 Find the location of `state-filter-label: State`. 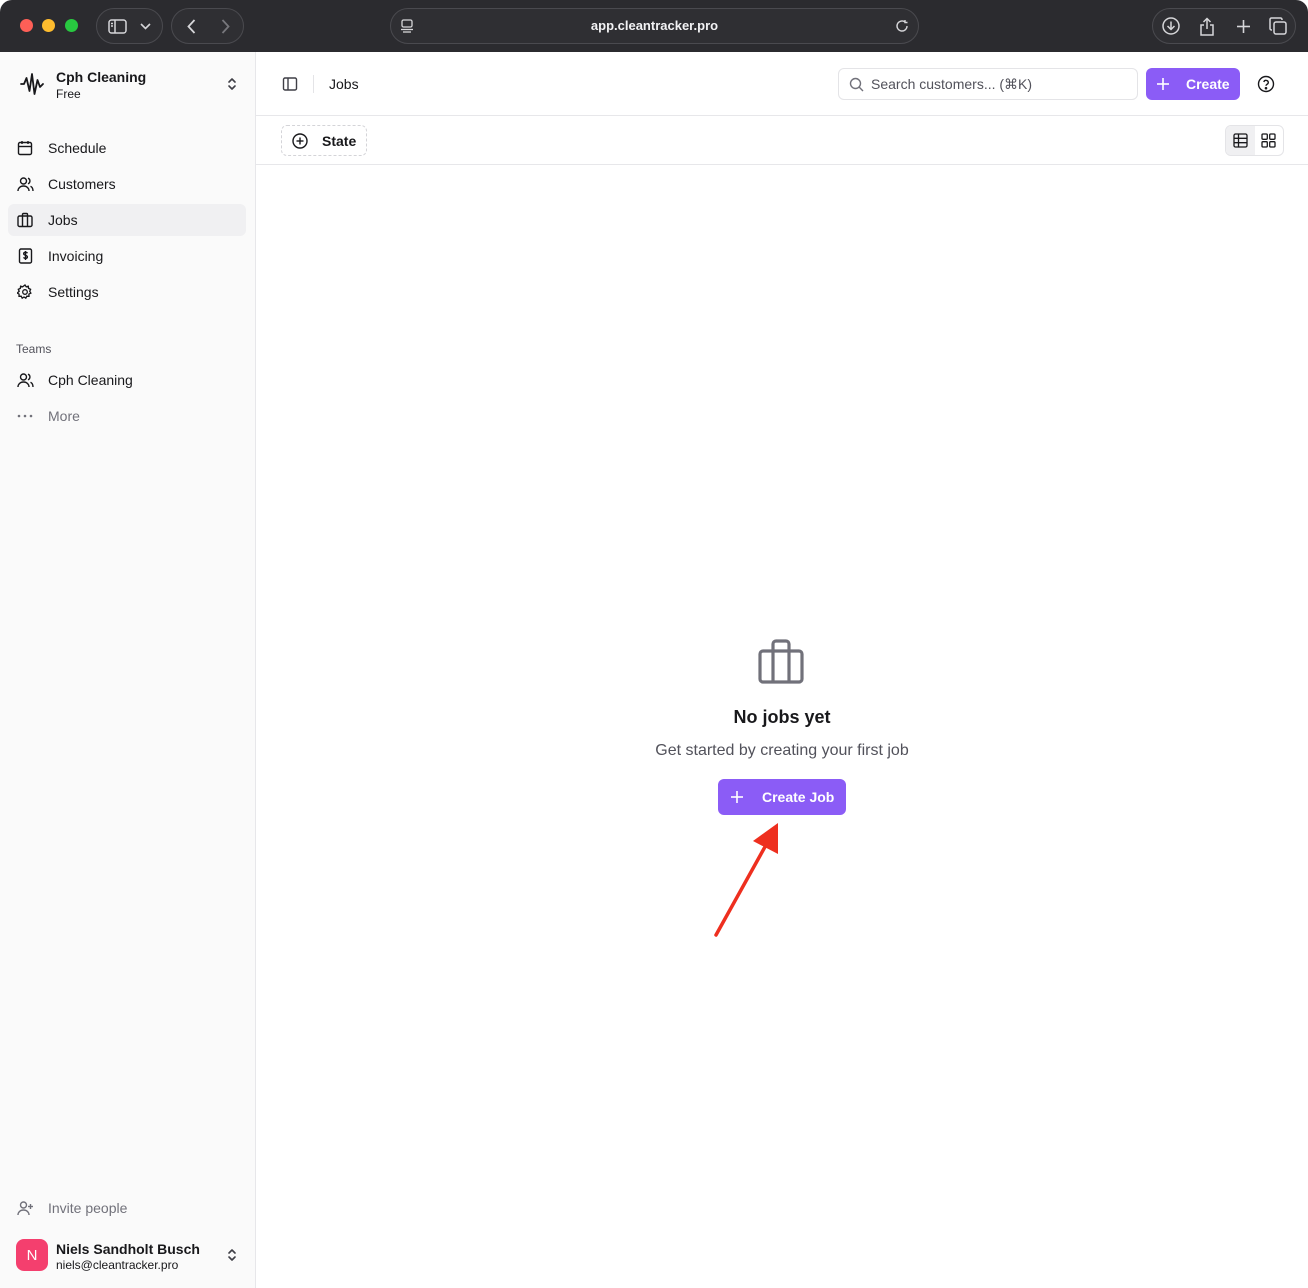

state-filter-label: State is located at coordinates (339, 140).